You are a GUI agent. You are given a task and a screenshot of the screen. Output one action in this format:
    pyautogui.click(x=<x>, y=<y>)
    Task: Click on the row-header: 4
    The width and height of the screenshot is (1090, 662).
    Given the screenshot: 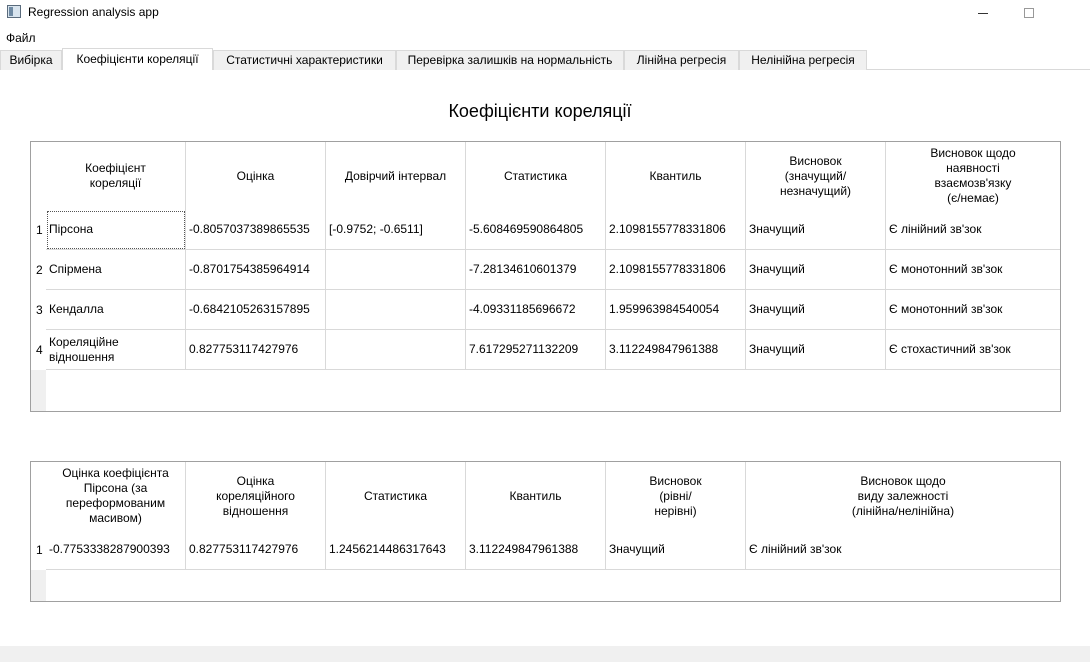 What is the action you would take?
    pyautogui.click(x=38, y=350)
    